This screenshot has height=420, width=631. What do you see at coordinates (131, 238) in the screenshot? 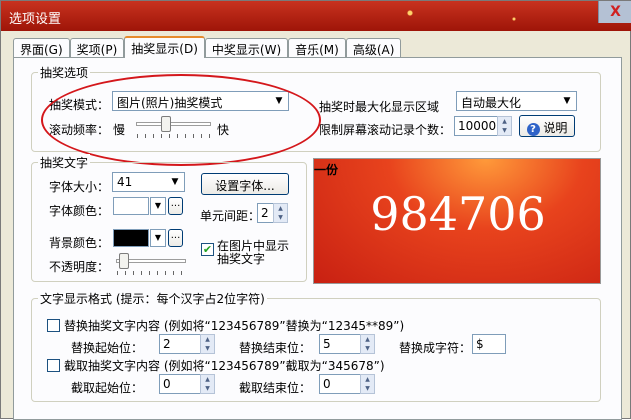
I see `bg-color-swatch` at bounding box center [131, 238].